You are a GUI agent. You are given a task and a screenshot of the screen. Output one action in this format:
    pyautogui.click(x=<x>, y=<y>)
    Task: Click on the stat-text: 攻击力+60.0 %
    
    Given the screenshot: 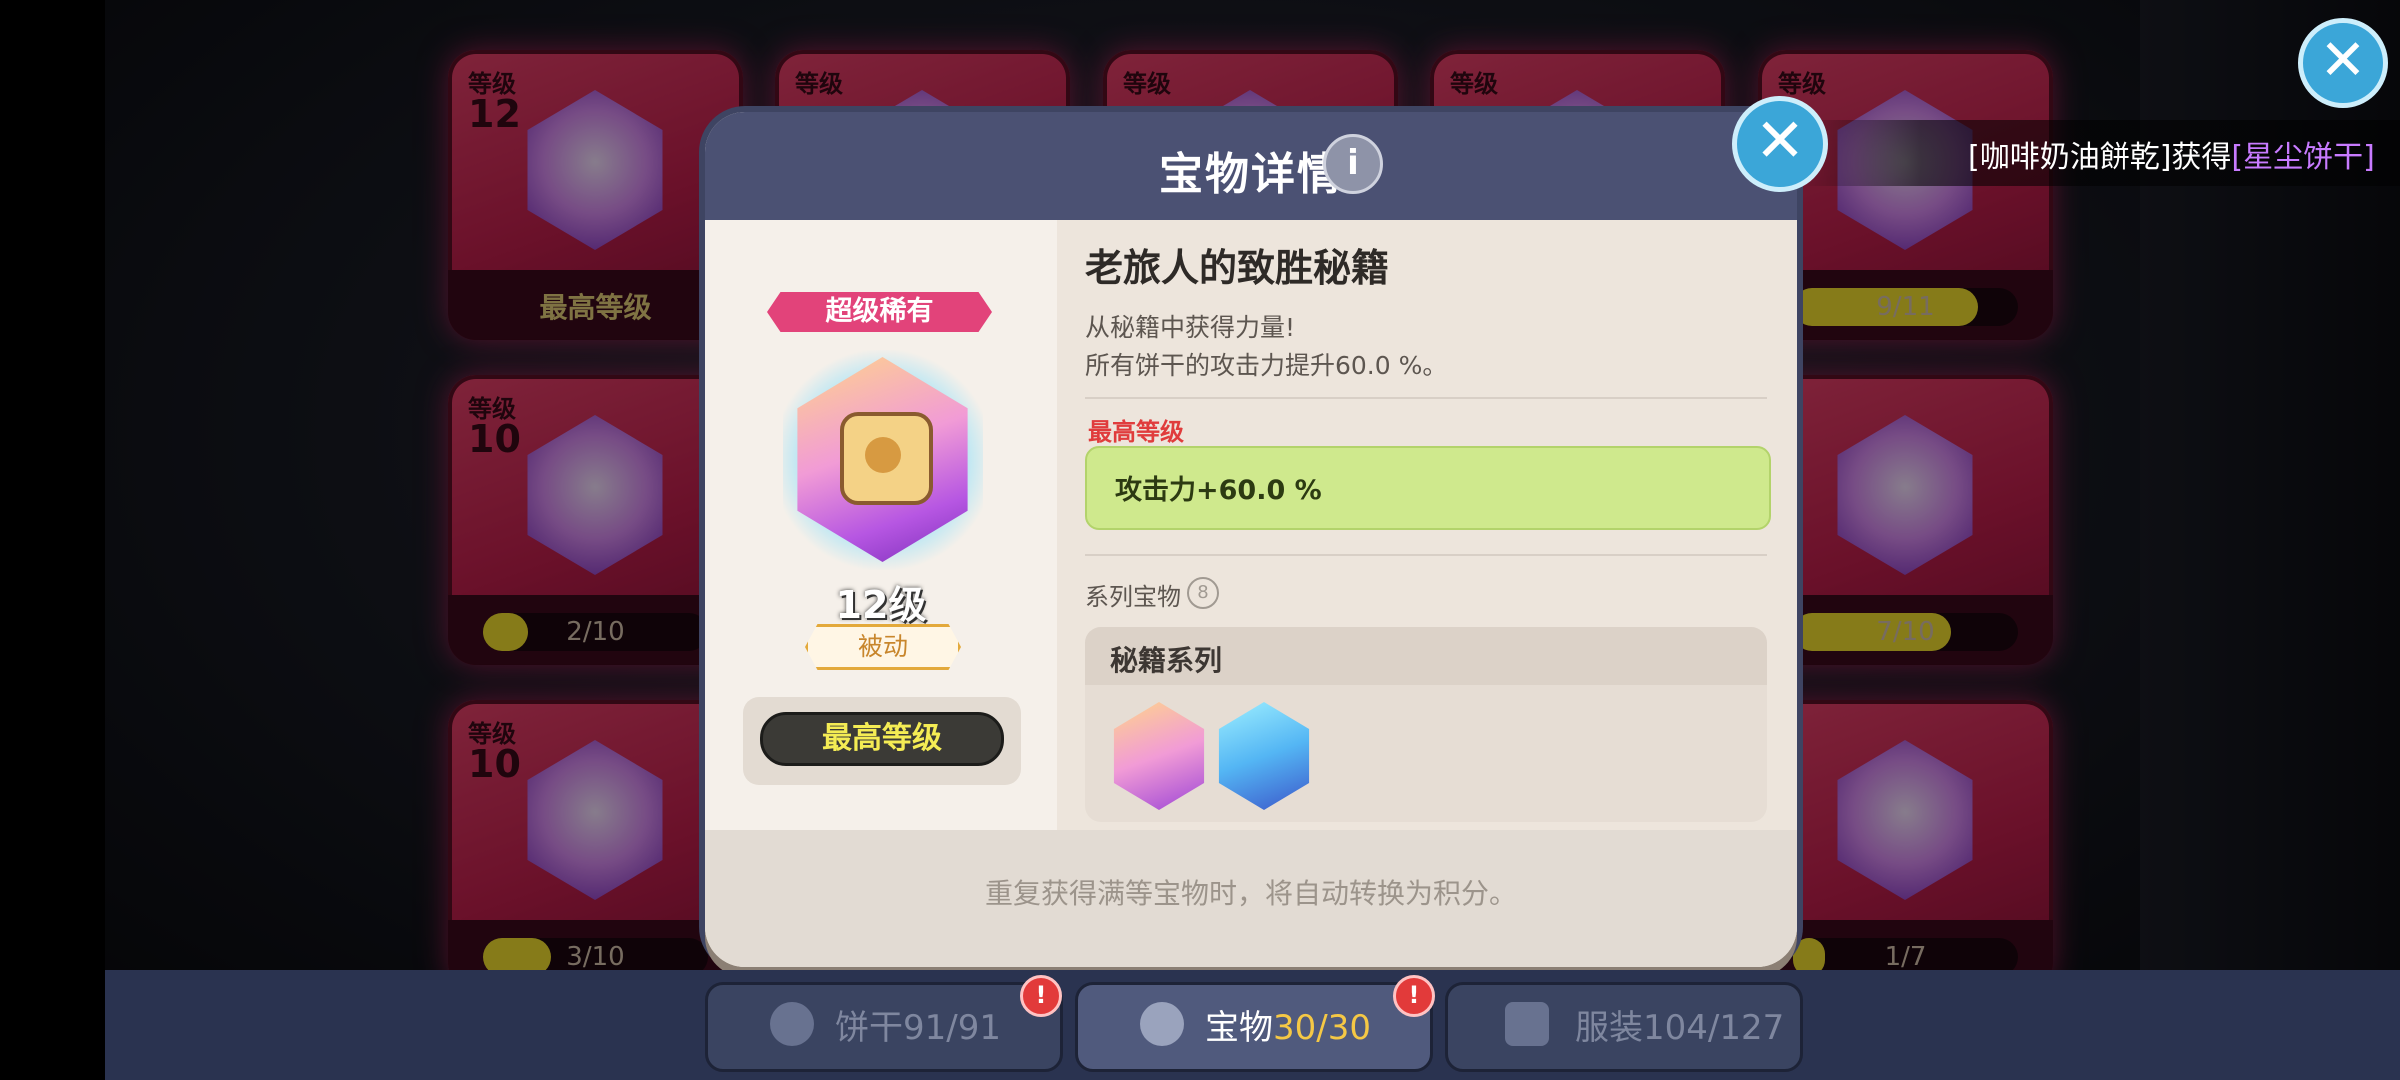 What is the action you would take?
    pyautogui.click(x=1218, y=490)
    